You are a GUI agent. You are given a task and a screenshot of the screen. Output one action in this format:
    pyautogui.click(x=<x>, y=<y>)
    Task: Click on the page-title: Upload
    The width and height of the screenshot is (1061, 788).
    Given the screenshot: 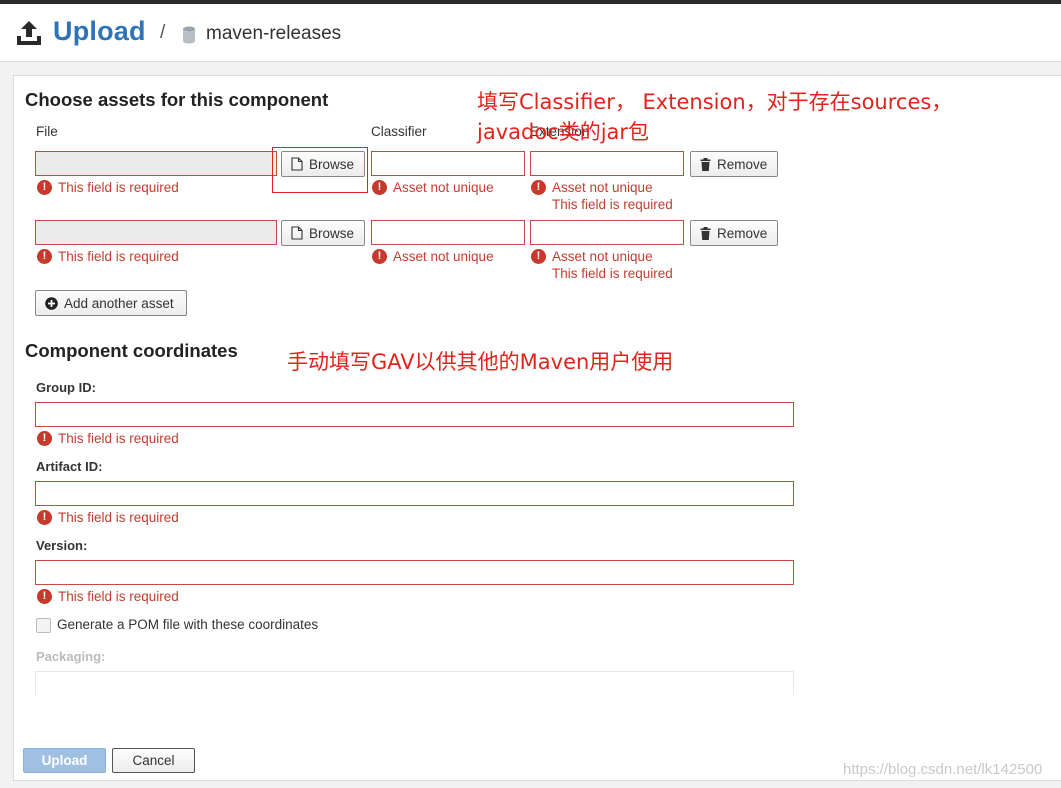 What is the action you would take?
    pyautogui.click(x=99, y=31)
    